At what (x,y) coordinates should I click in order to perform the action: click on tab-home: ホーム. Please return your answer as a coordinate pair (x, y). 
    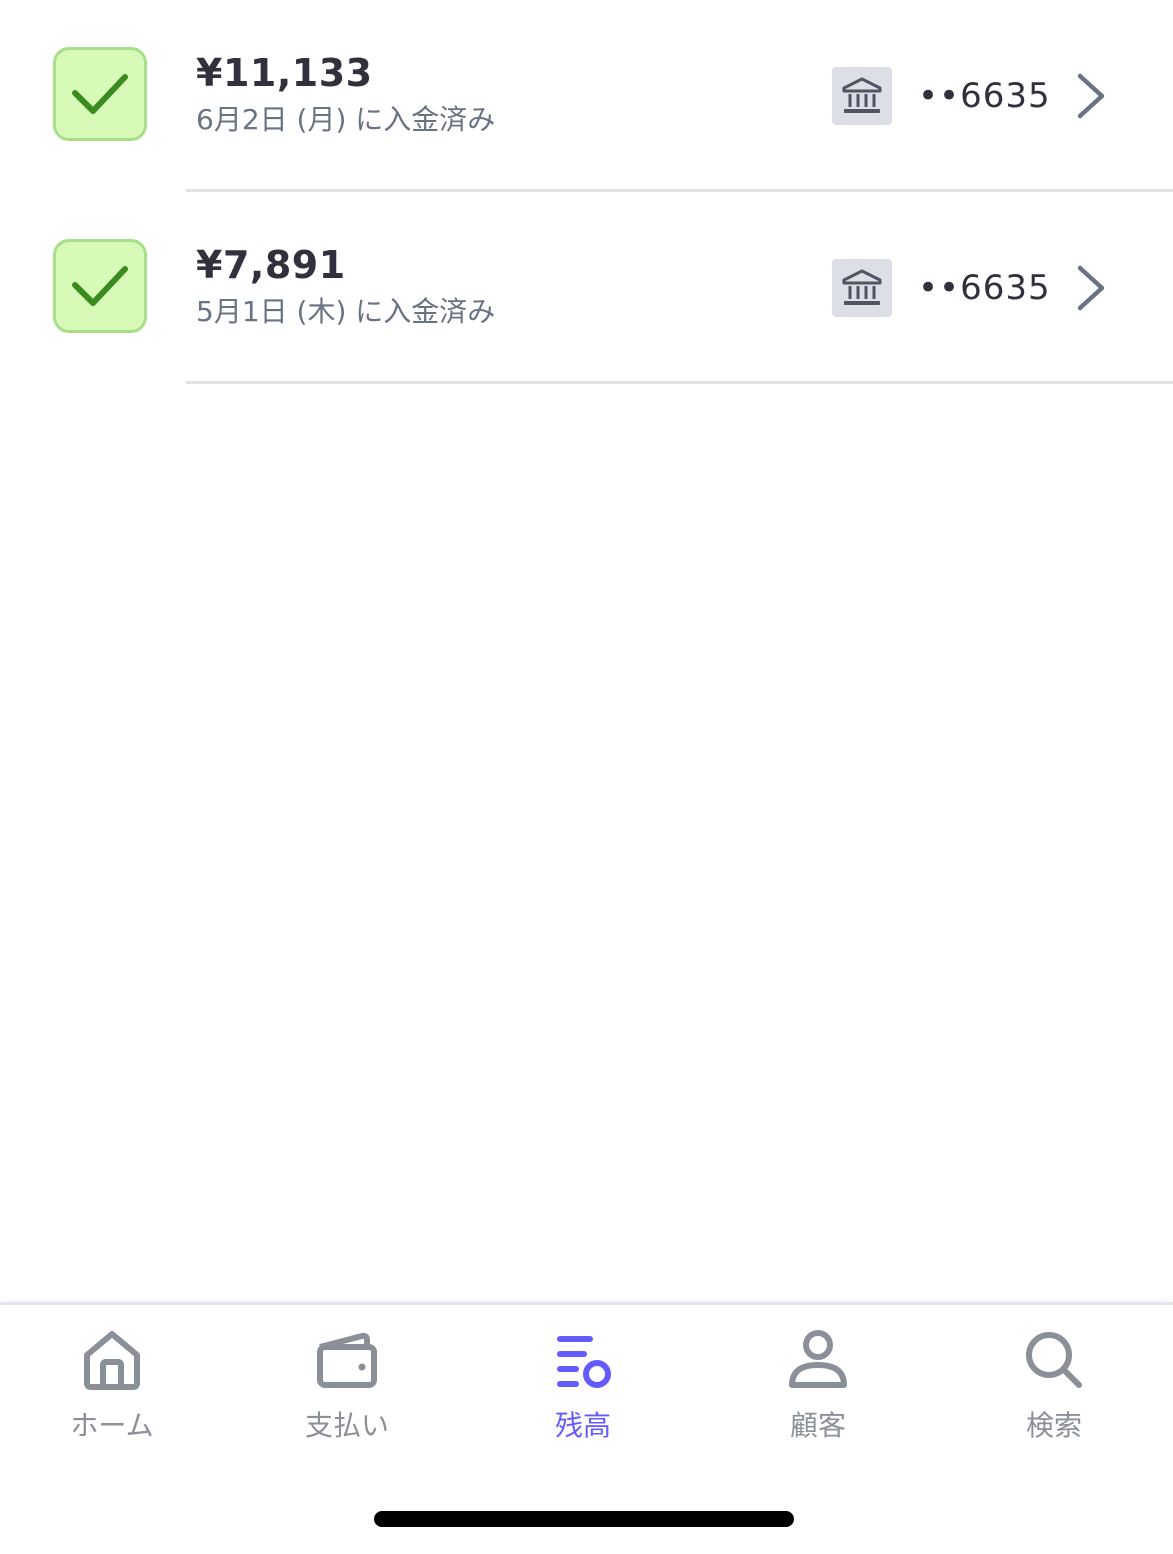
    Looking at the image, I should click on (112, 1390).